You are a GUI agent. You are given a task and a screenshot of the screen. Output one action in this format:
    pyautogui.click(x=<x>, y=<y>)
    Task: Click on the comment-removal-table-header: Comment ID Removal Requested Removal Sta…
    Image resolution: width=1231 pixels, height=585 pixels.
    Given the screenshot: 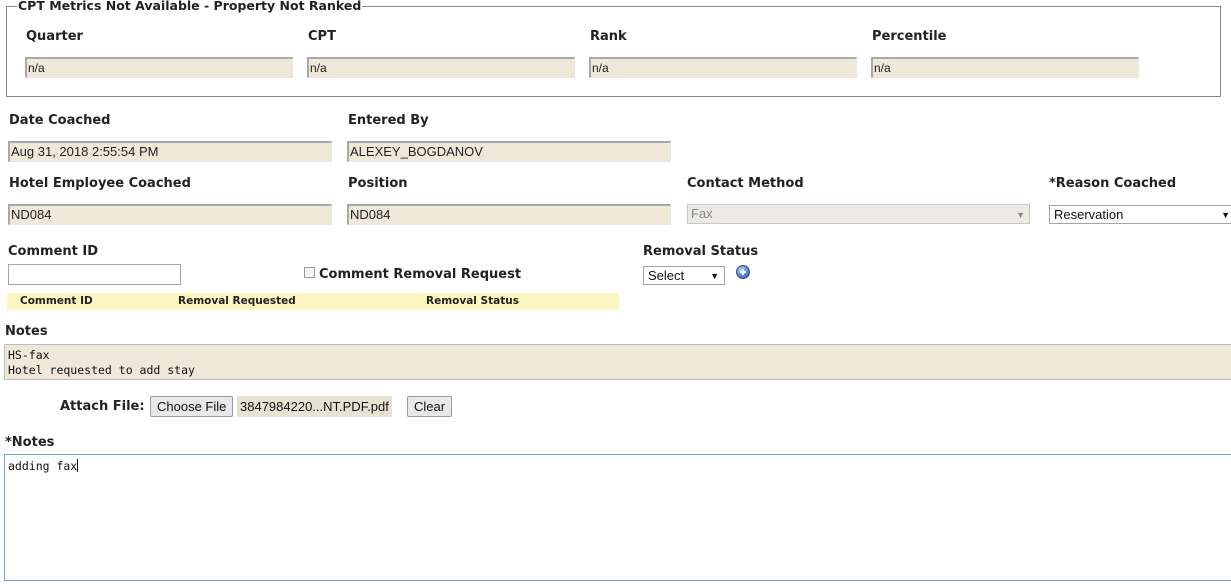 What is the action you would take?
    pyautogui.click(x=313, y=301)
    